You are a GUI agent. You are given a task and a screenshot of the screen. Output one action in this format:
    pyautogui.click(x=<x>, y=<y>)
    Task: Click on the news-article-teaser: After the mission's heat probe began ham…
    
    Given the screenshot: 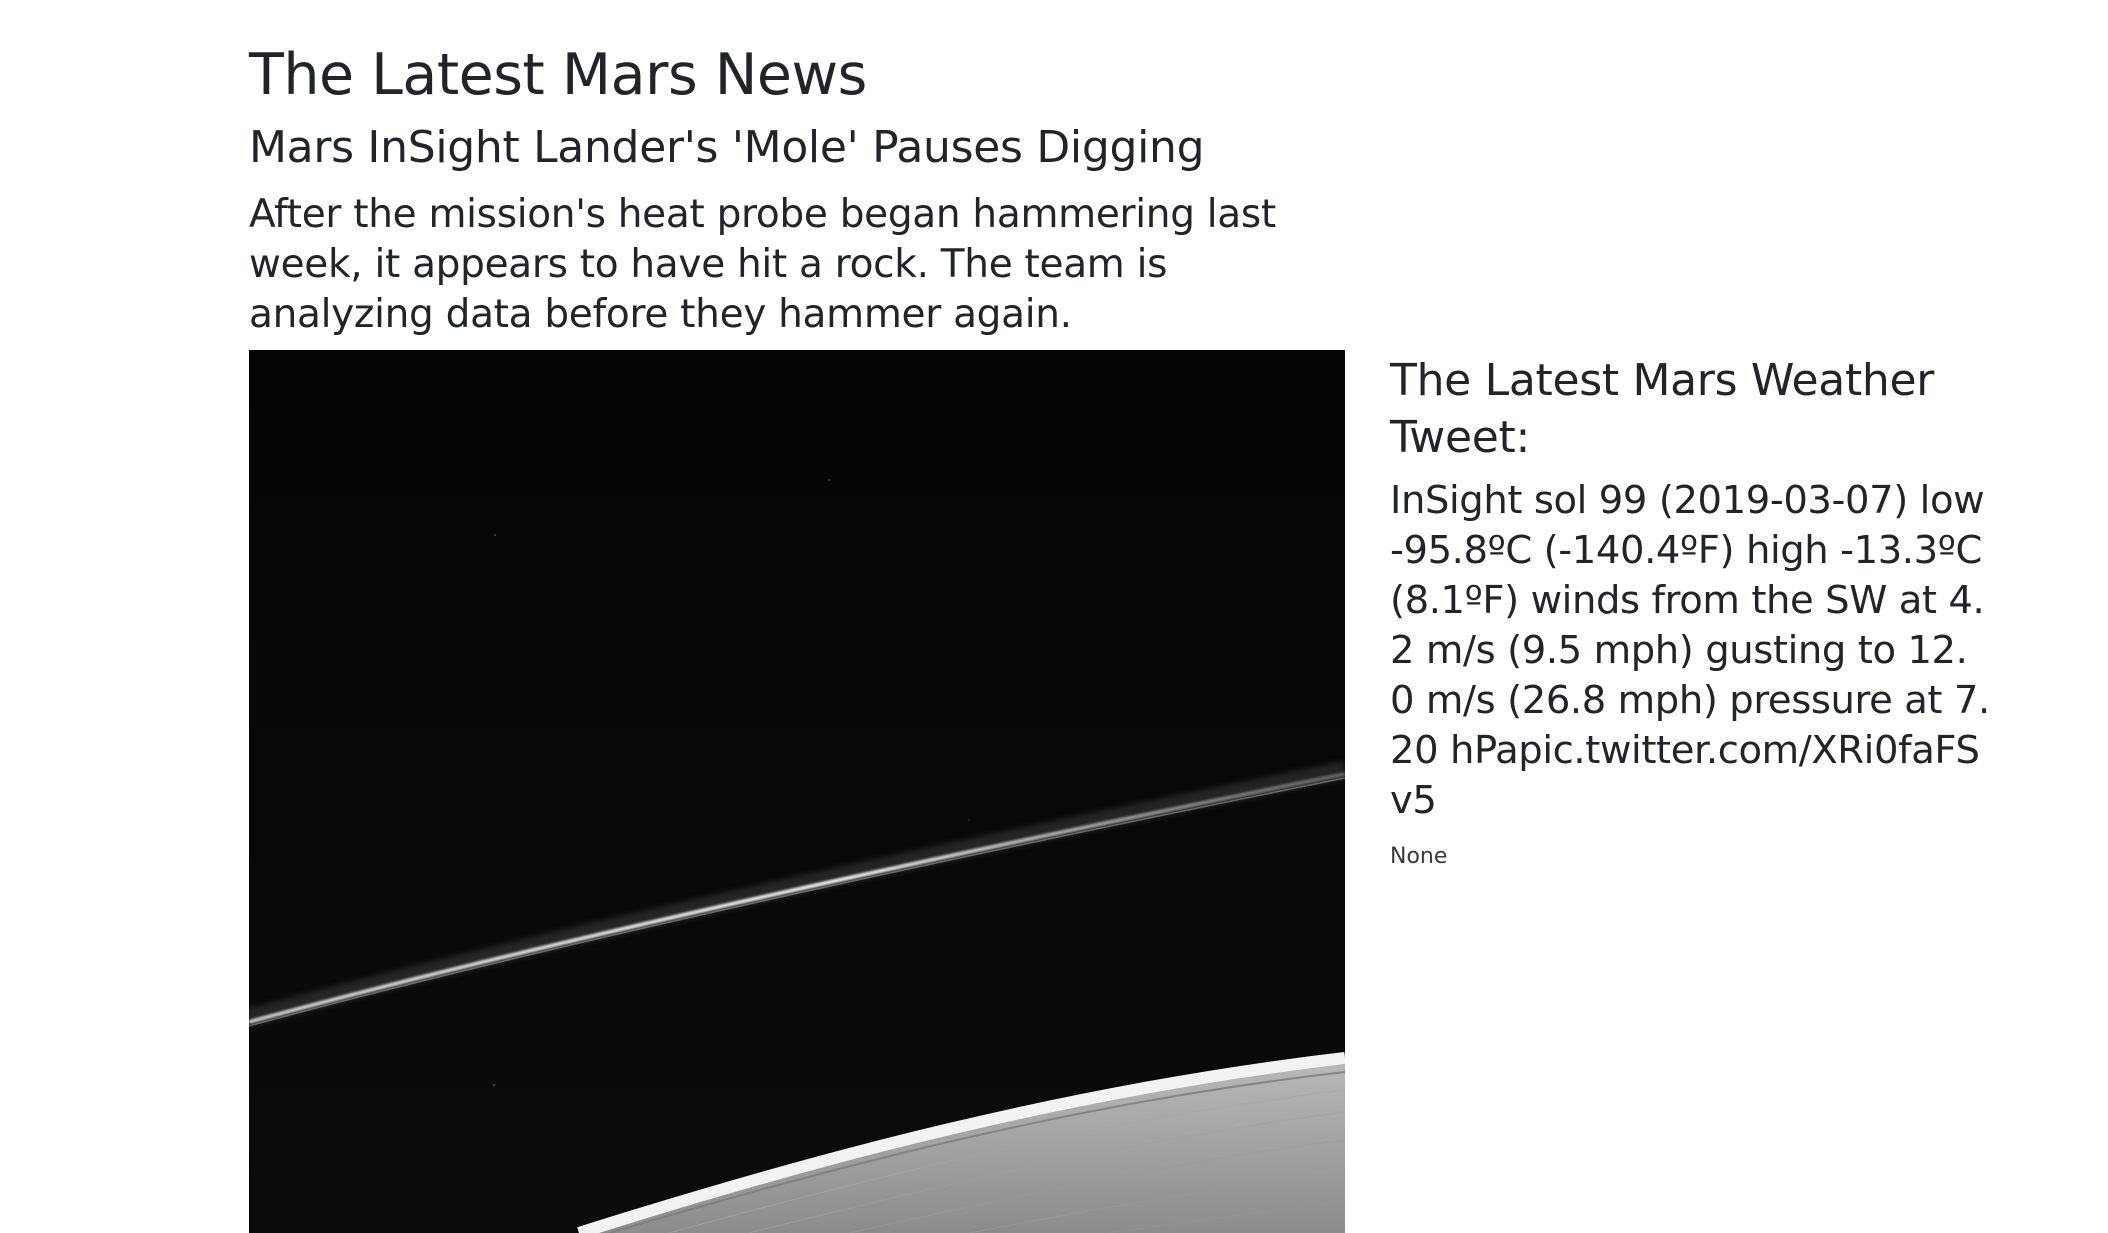 What is the action you would take?
    pyautogui.click(x=762, y=264)
    